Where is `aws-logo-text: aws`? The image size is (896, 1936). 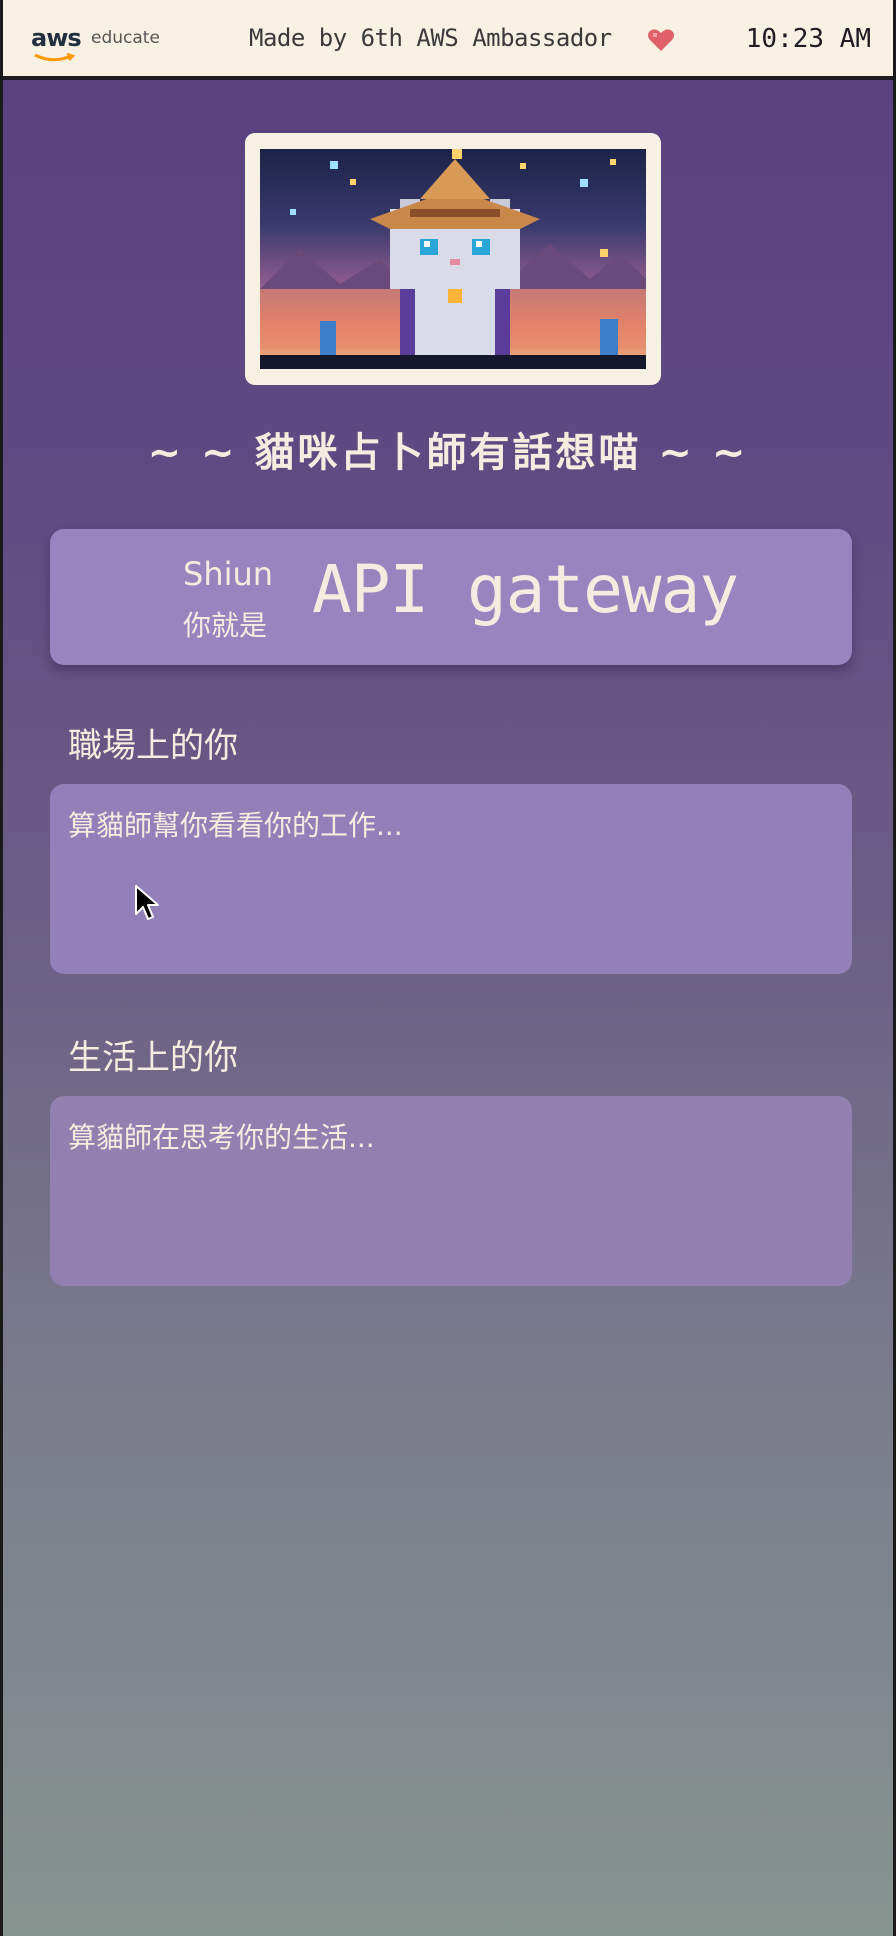 aws-logo-text: aws is located at coordinates (56, 38).